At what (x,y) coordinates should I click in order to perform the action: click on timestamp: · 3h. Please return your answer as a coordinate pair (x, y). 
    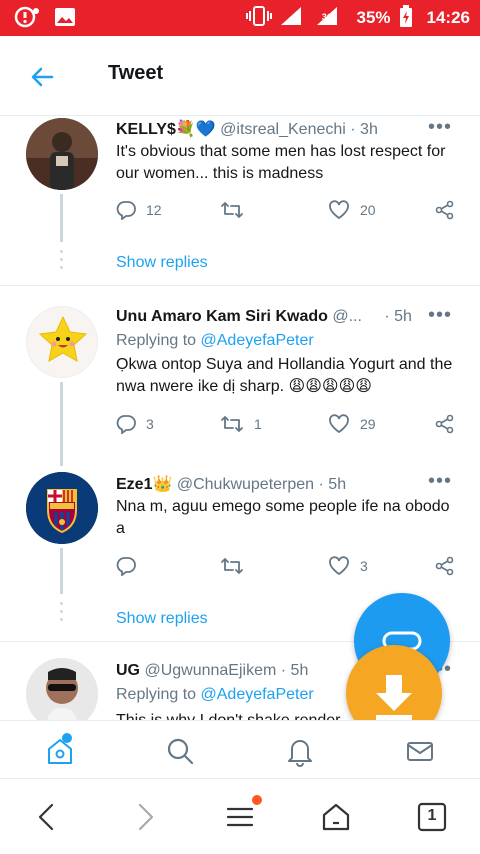
    Looking at the image, I should click on (364, 129).